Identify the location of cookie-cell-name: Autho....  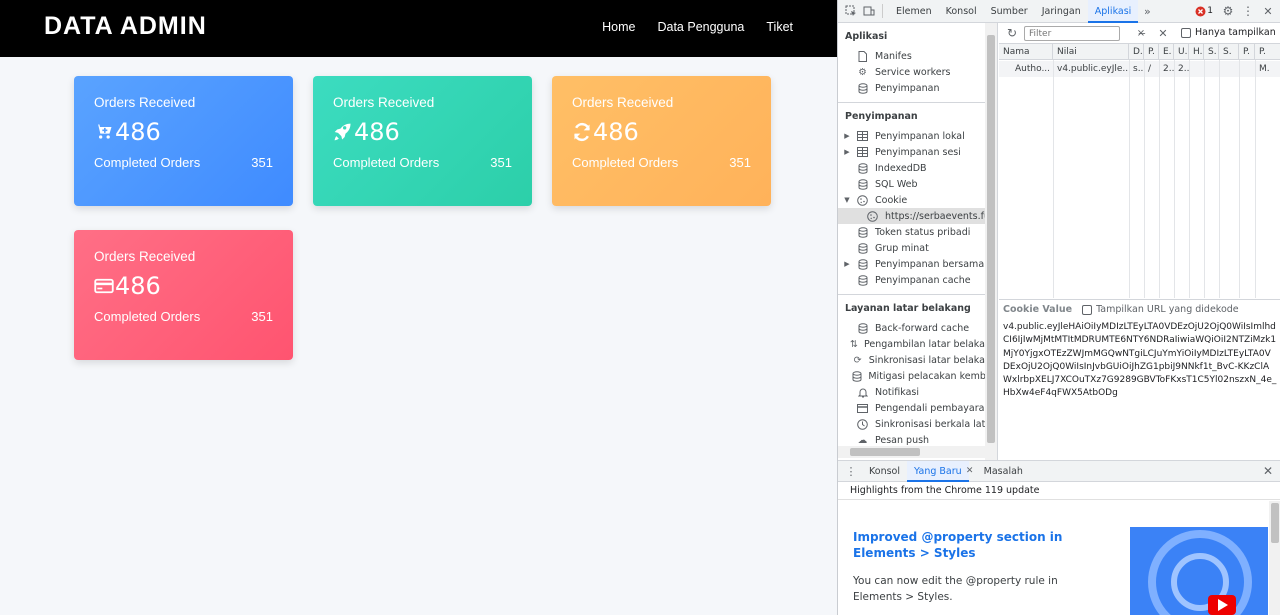
(1032, 69).